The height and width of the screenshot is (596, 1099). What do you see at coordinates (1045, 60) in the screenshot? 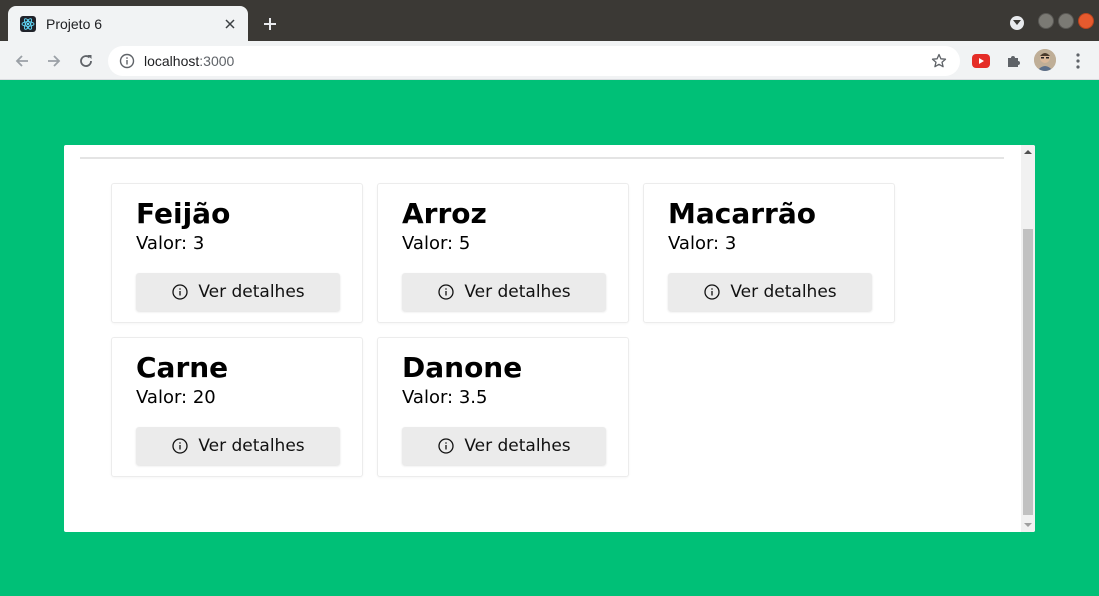
I see `profile-avatar` at bounding box center [1045, 60].